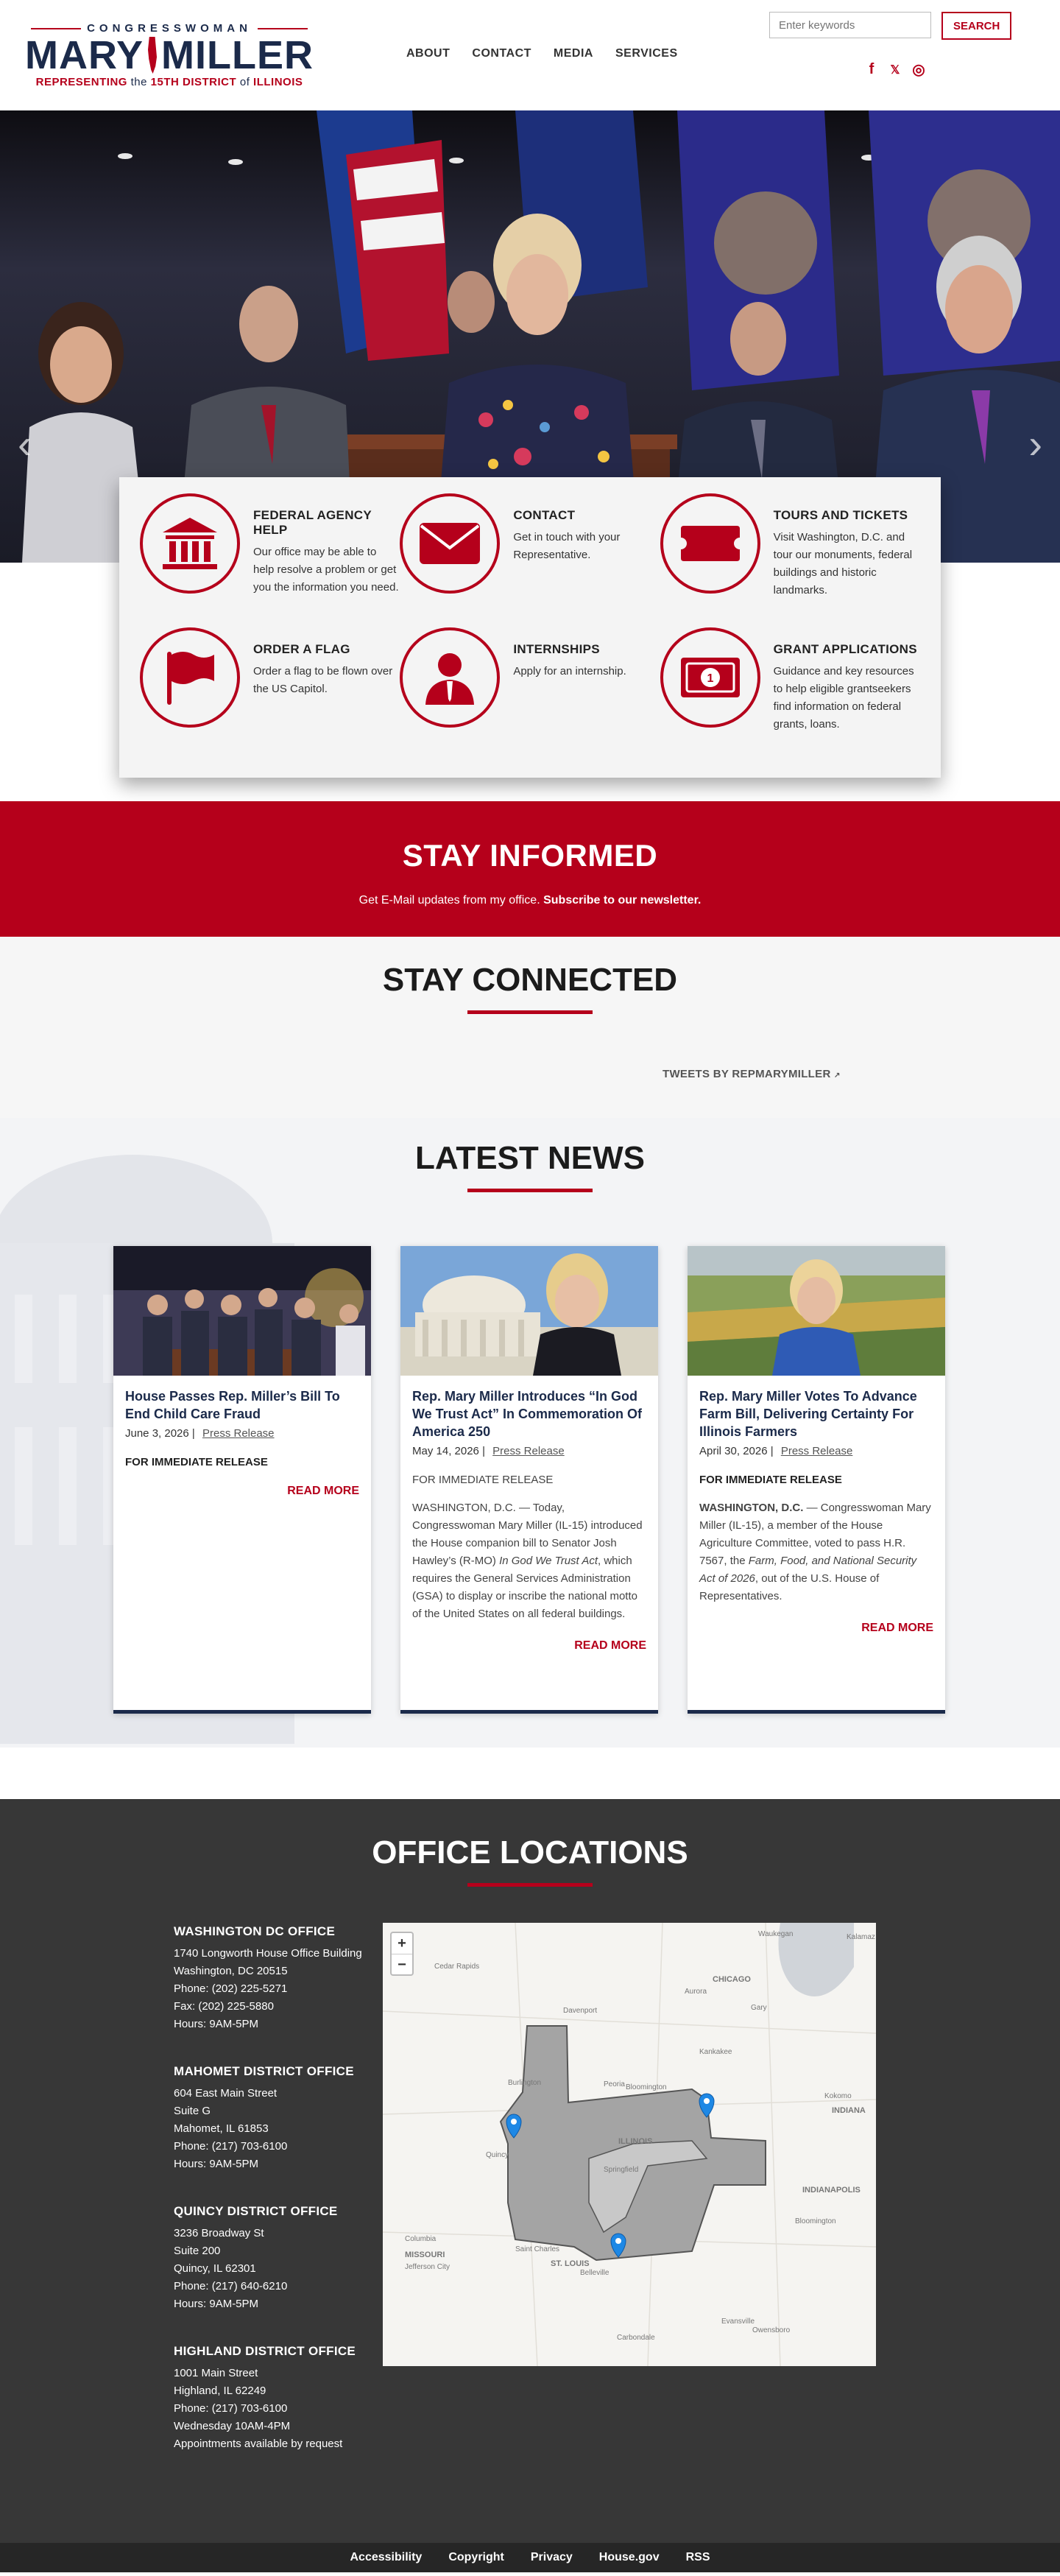  I want to click on nav-services: SERVICES, so click(646, 53).